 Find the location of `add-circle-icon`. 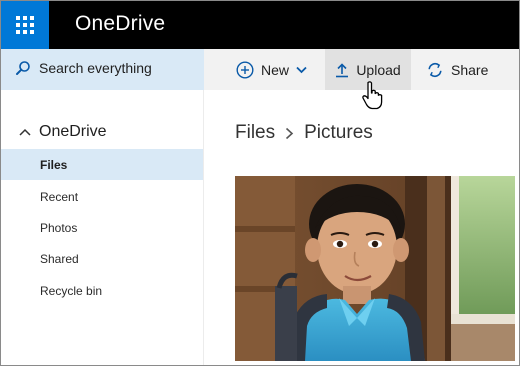

add-circle-icon is located at coordinates (245, 69).